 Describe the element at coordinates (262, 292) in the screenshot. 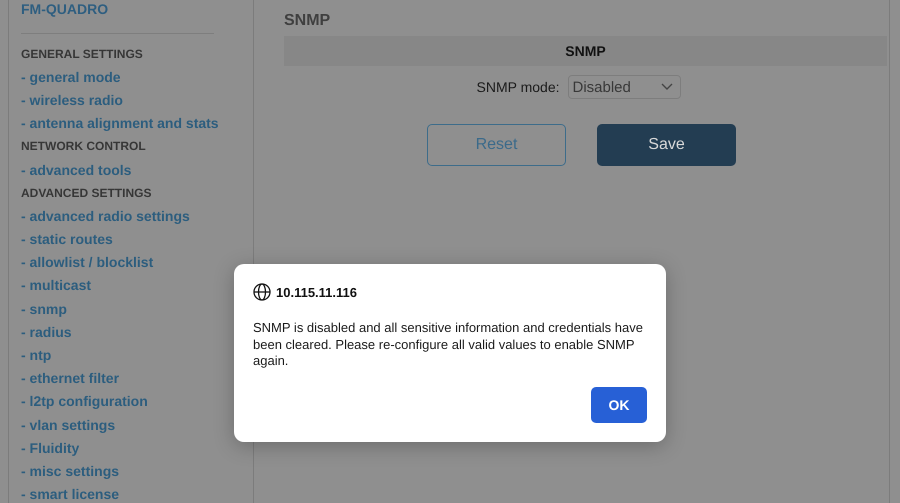

I see `globe-icon` at that location.